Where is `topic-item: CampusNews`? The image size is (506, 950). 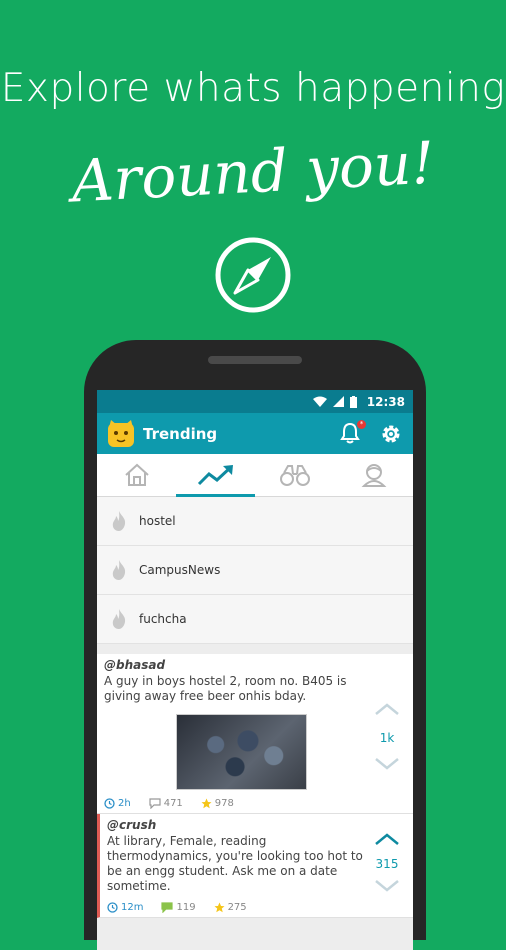
topic-item: CampusNews is located at coordinates (255, 570).